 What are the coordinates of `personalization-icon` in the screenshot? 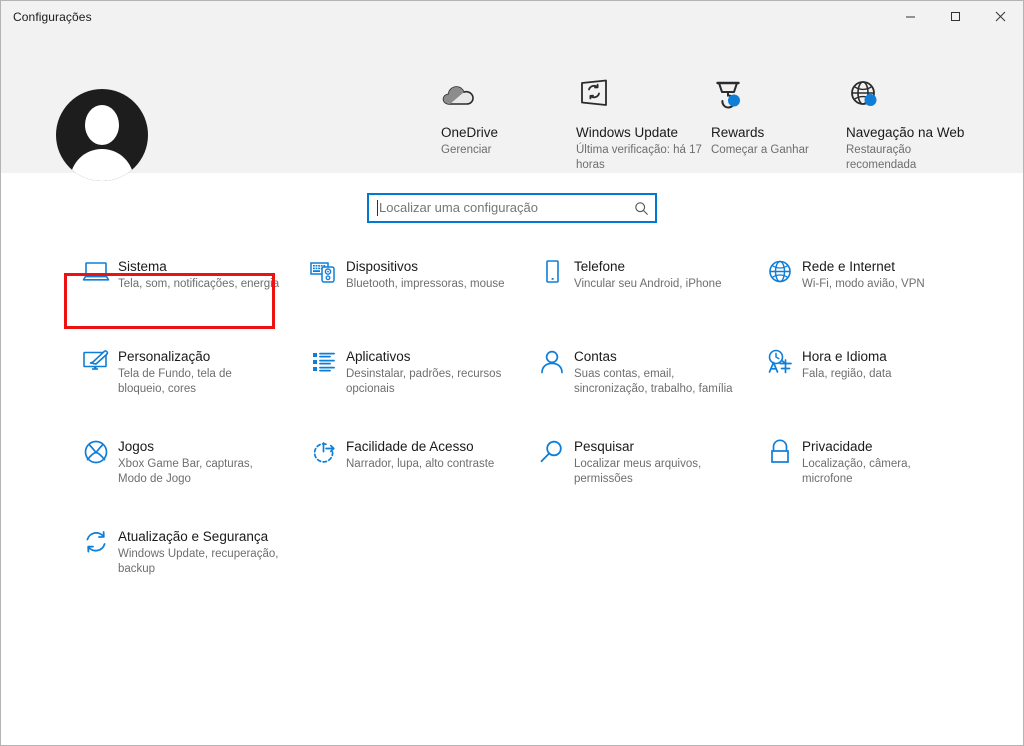 It's located at (96, 361).